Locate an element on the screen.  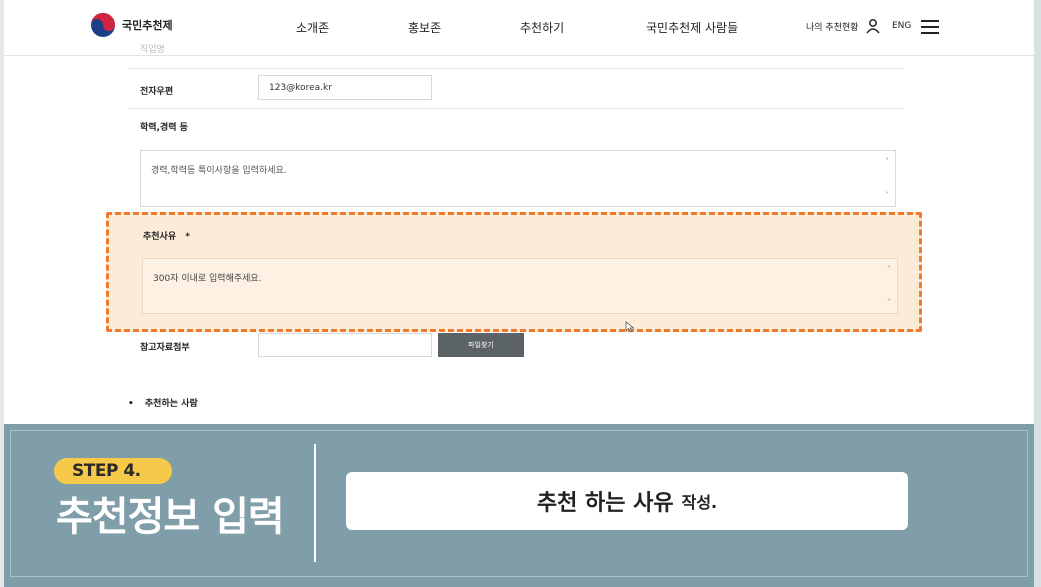
my-status-link: 나의 추천현황 is located at coordinates (843, 26).